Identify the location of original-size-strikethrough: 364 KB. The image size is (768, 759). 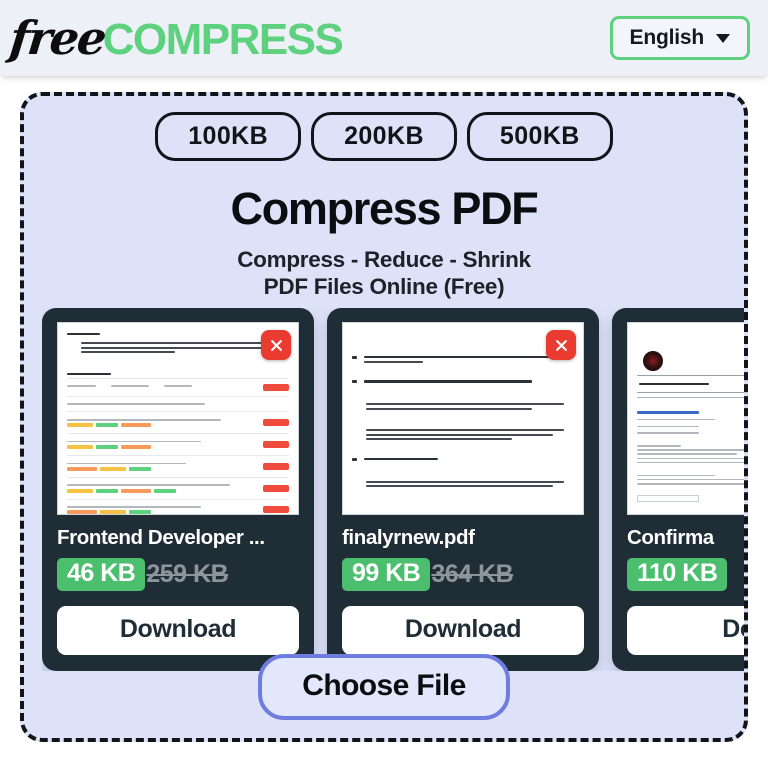
(472, 574).